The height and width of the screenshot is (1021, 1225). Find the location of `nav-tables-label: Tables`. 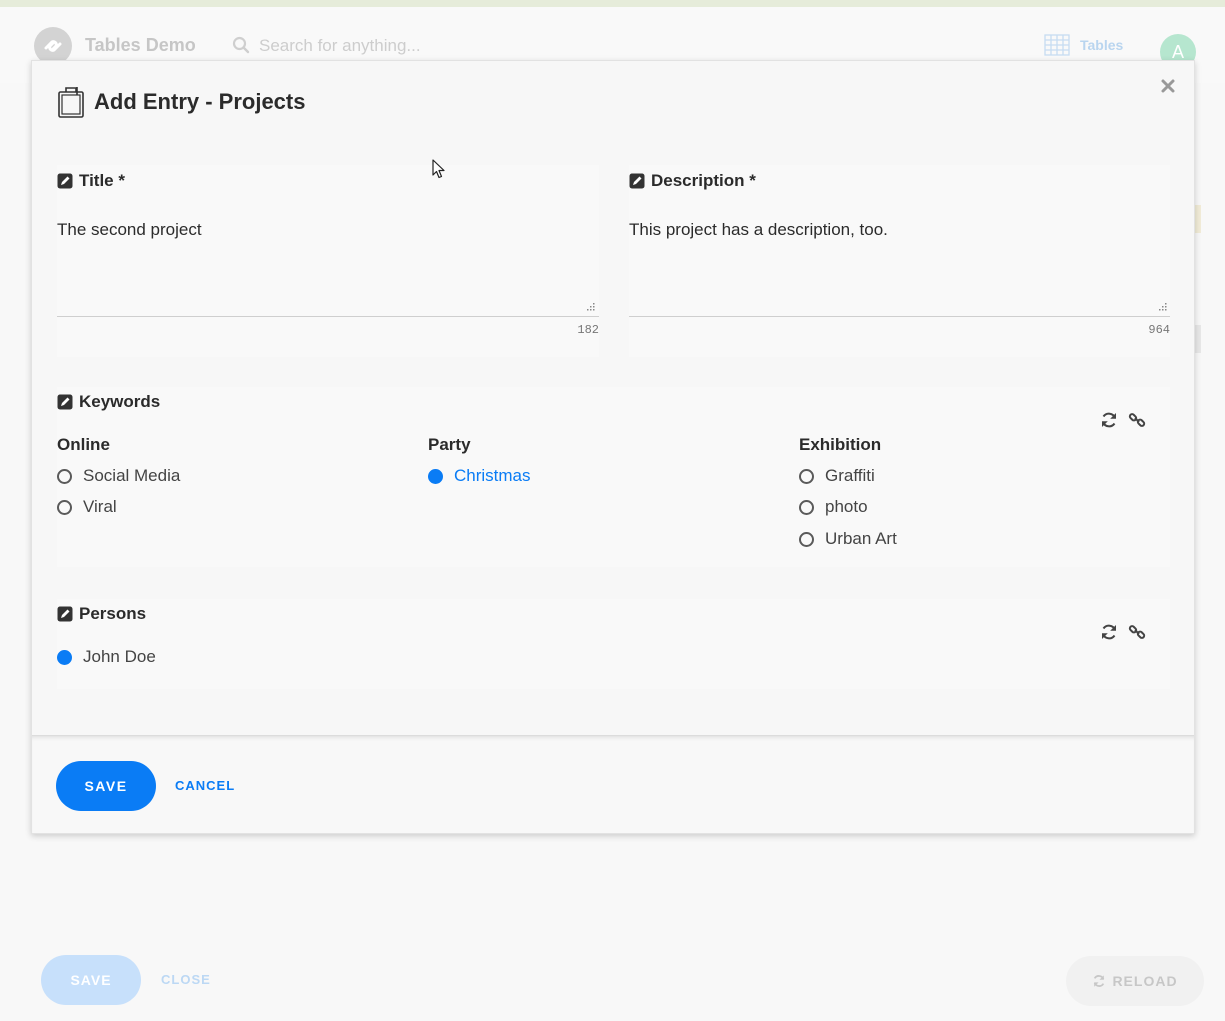

nav-tables-label: Tables is located at coordinates (1102, 45).